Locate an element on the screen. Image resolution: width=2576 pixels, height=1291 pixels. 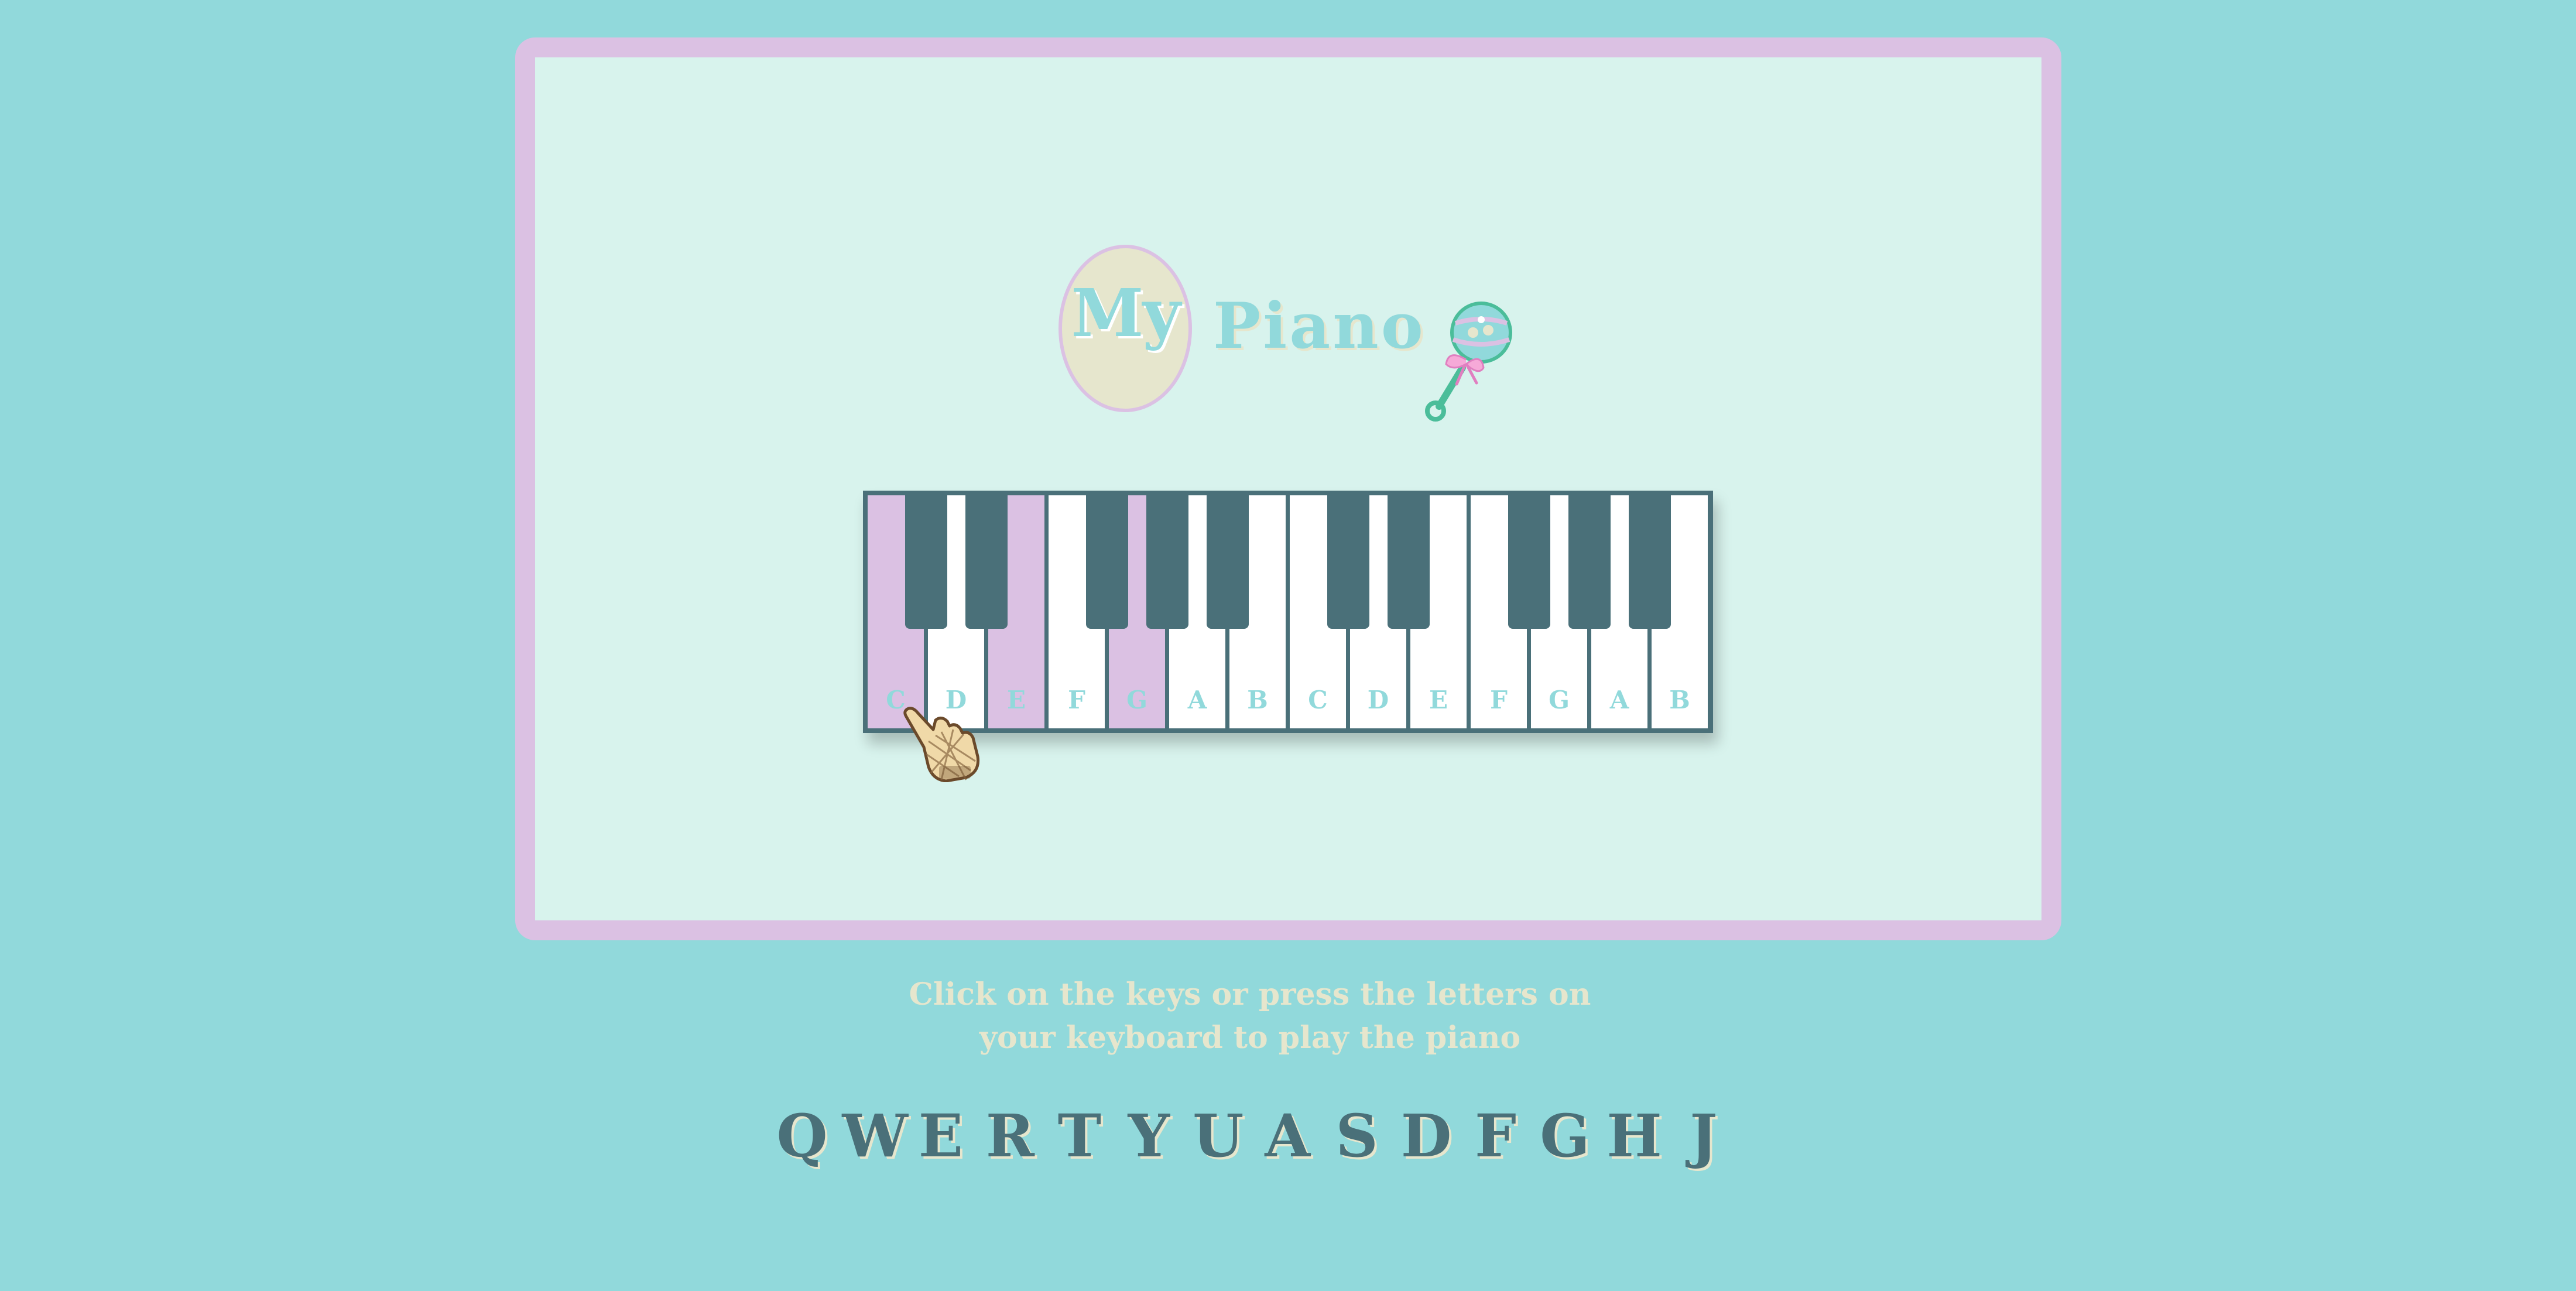
logo-piano-text: Piano is located at coordinates (1319, 326).